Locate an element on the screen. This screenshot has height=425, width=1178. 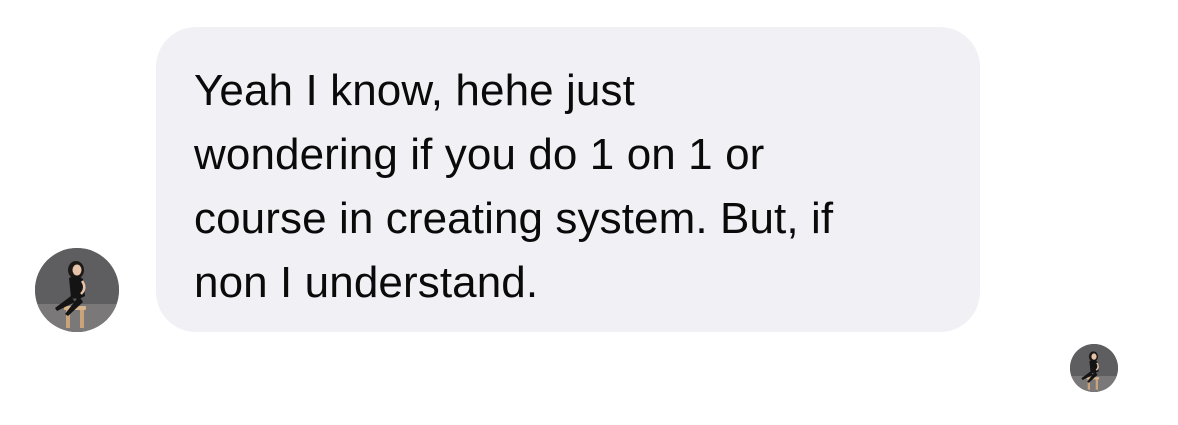
sender-avatar is located at coordinates (77, 290).